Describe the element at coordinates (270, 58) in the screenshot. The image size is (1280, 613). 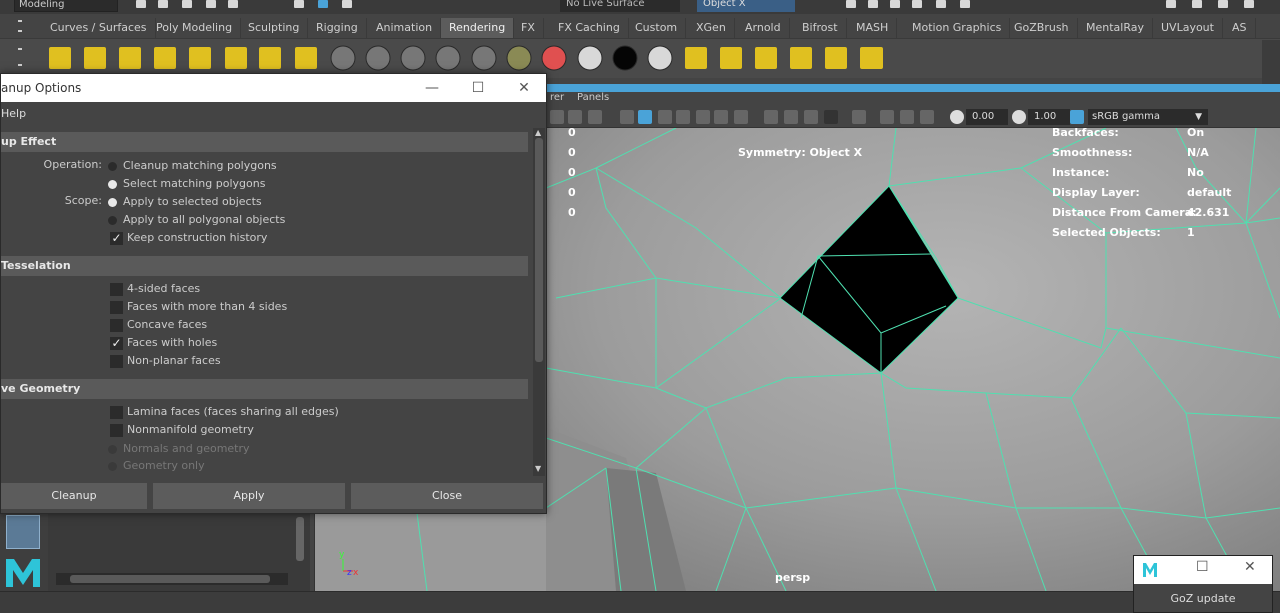
I see `camera-icon` at that location.